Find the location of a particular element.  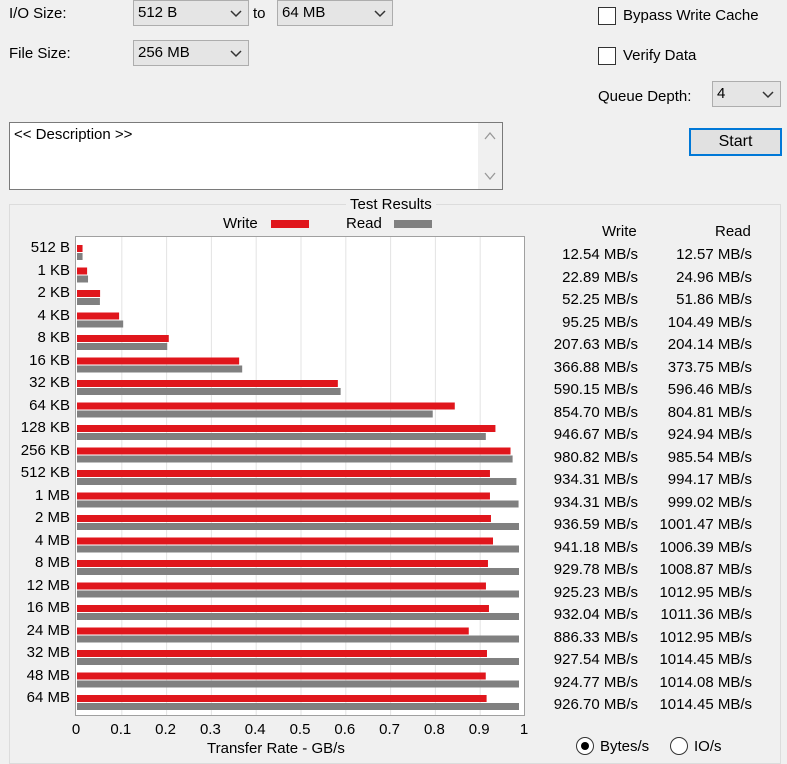

category-label: 12 MB is located at coordinates (48, 585).